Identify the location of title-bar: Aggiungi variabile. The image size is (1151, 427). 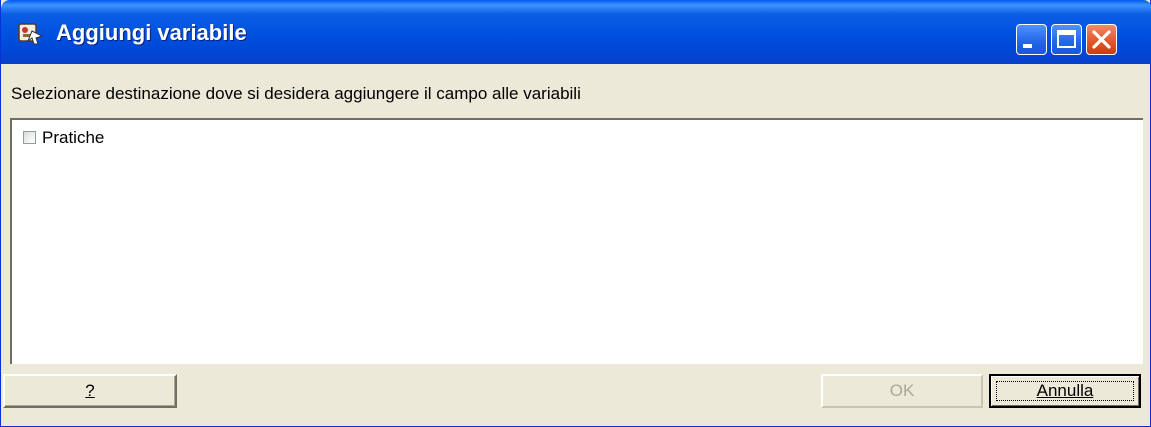
(576, 32).